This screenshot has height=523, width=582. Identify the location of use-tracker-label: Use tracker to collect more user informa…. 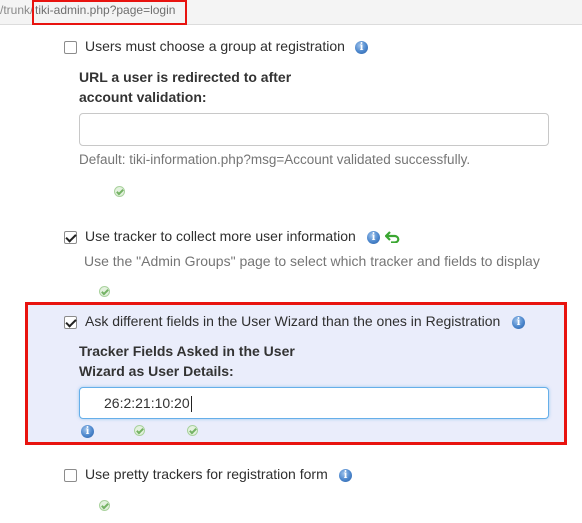
(220, 236).